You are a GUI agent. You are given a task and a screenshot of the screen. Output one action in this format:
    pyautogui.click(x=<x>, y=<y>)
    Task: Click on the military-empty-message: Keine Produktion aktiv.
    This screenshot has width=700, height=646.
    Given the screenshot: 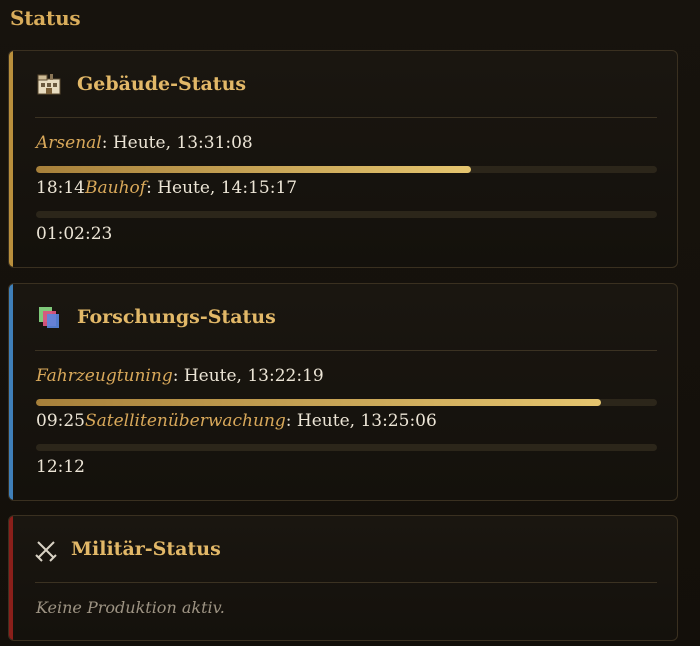 What is the action you would take?
    pyautogui.click(x=130, y=607)
    